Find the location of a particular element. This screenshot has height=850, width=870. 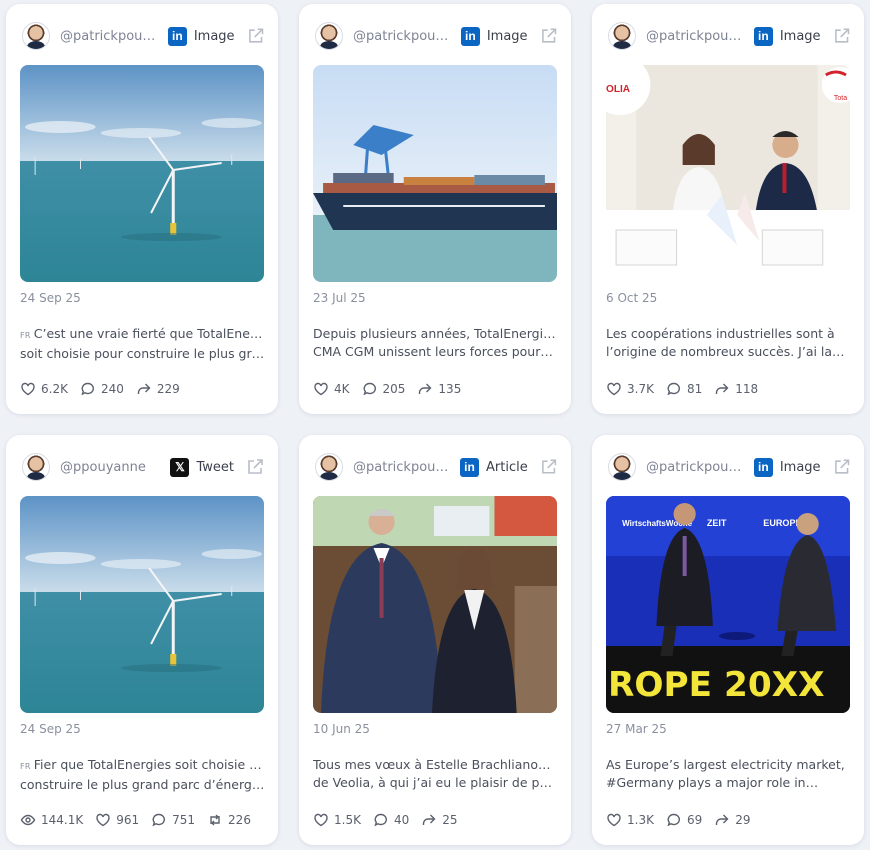

shares-stat: 25 is located at coordinates (439, 820).